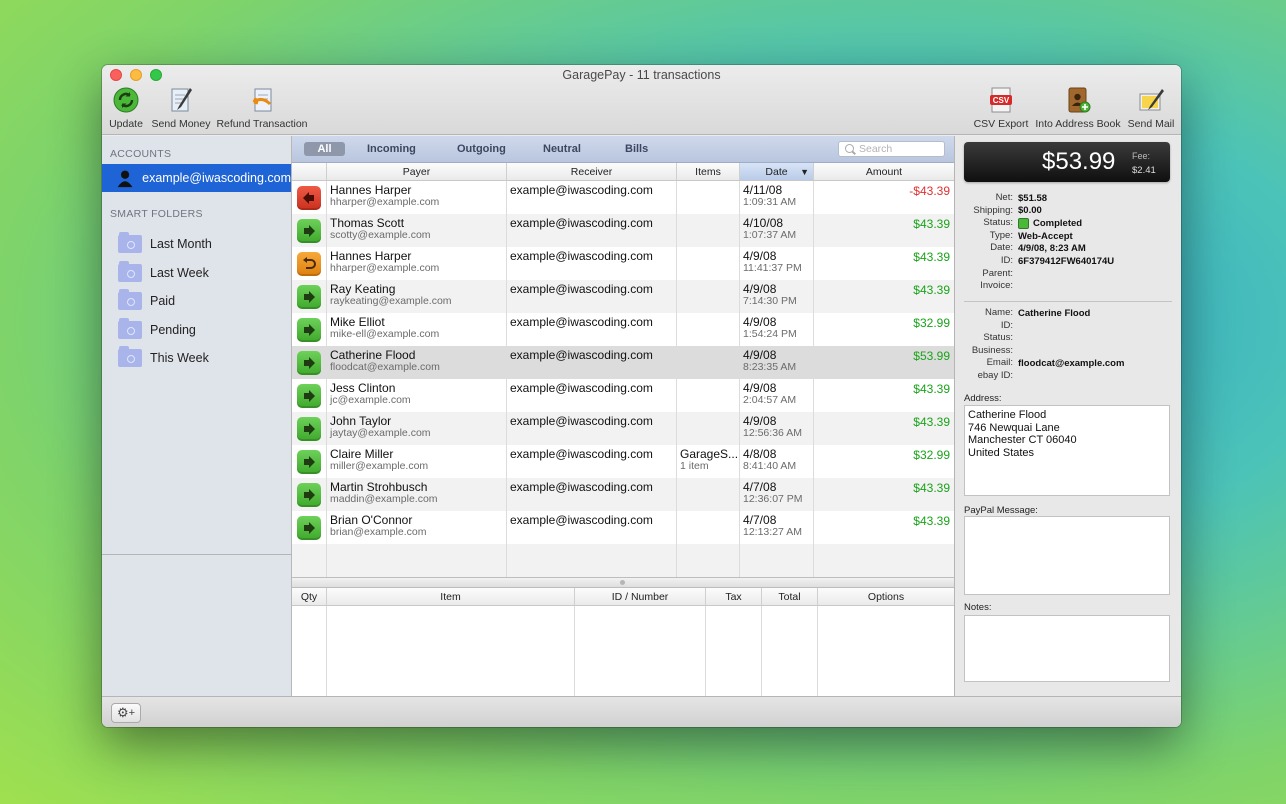  I want to click on detail-value: Completed, so click(1058, 223).